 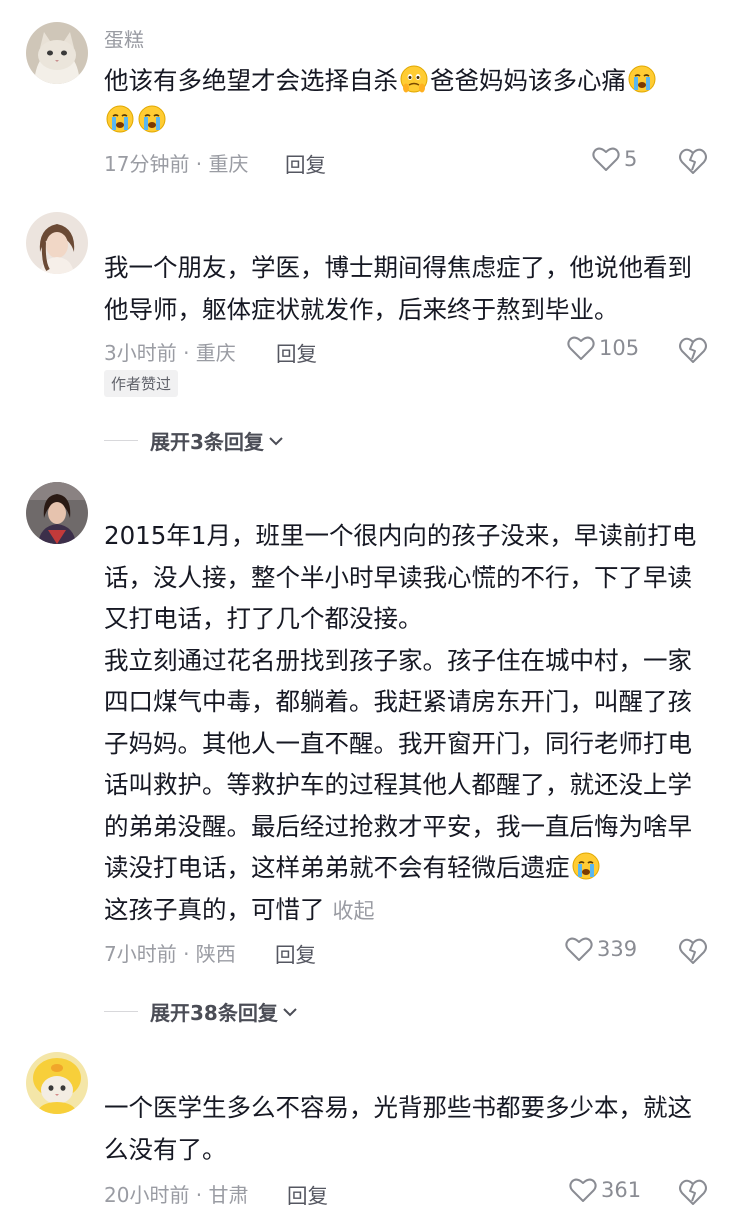 I want to click on expand-replies-label: 展开3条回复, so click(x=207, y=442).